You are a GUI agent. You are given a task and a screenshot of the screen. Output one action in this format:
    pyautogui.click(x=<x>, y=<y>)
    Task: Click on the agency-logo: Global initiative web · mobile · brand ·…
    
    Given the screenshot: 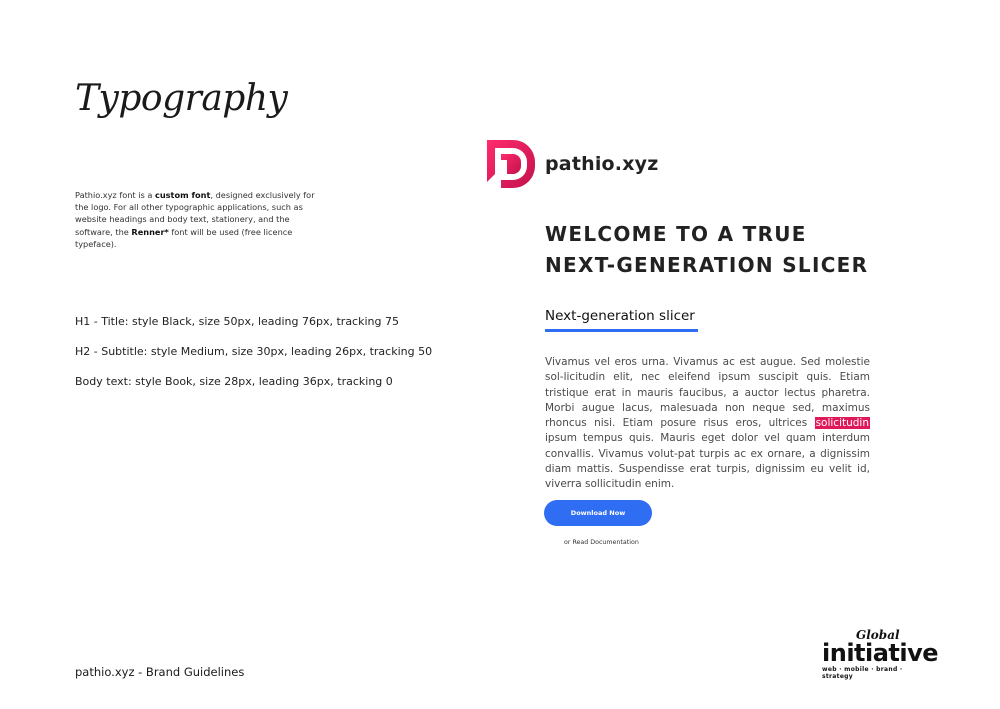 What is the action you would take?
    pyautogui.click(x=880, y=654)
    